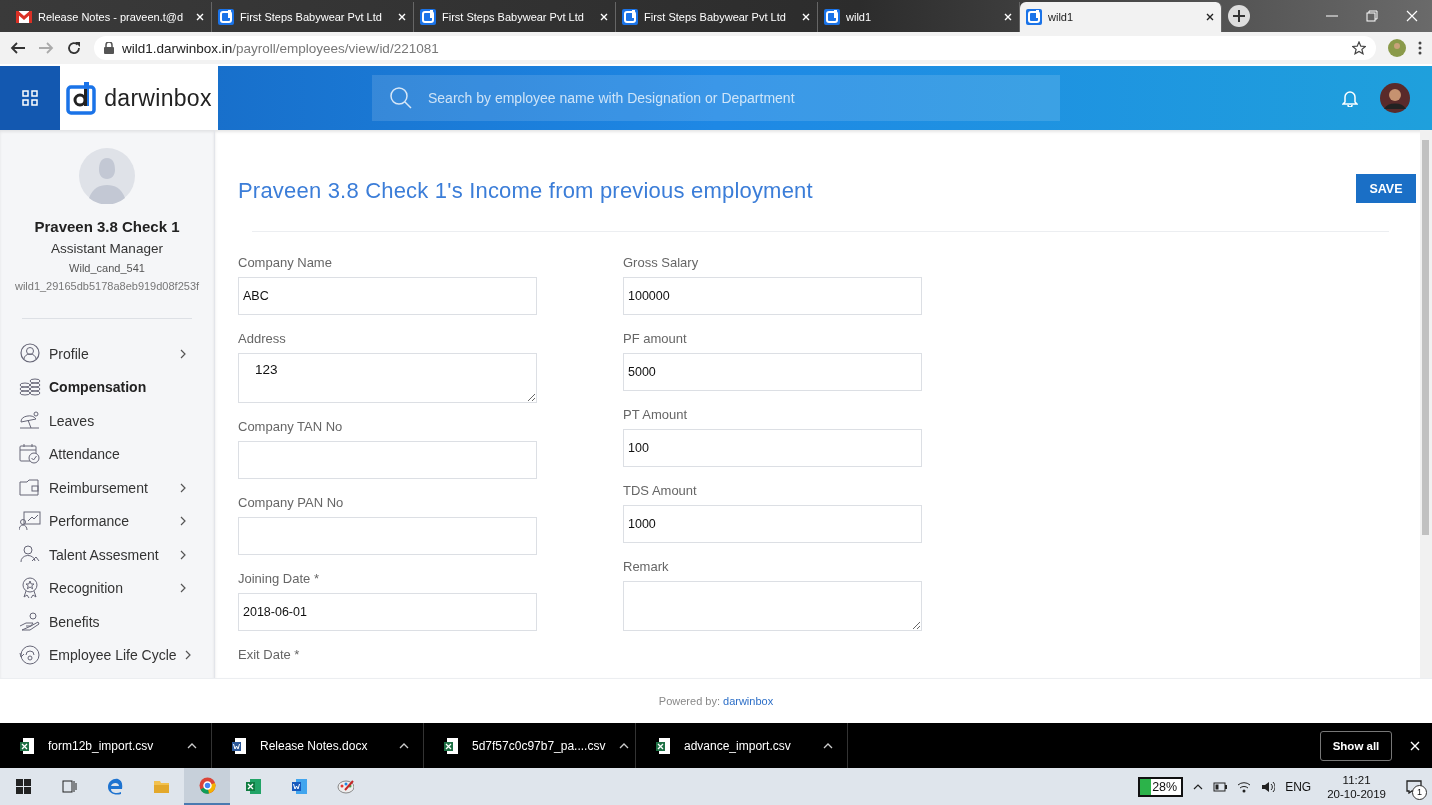 The height and width of the screenshot is (805, 1432). I want to click on battery-icon, so click(1220, 786).